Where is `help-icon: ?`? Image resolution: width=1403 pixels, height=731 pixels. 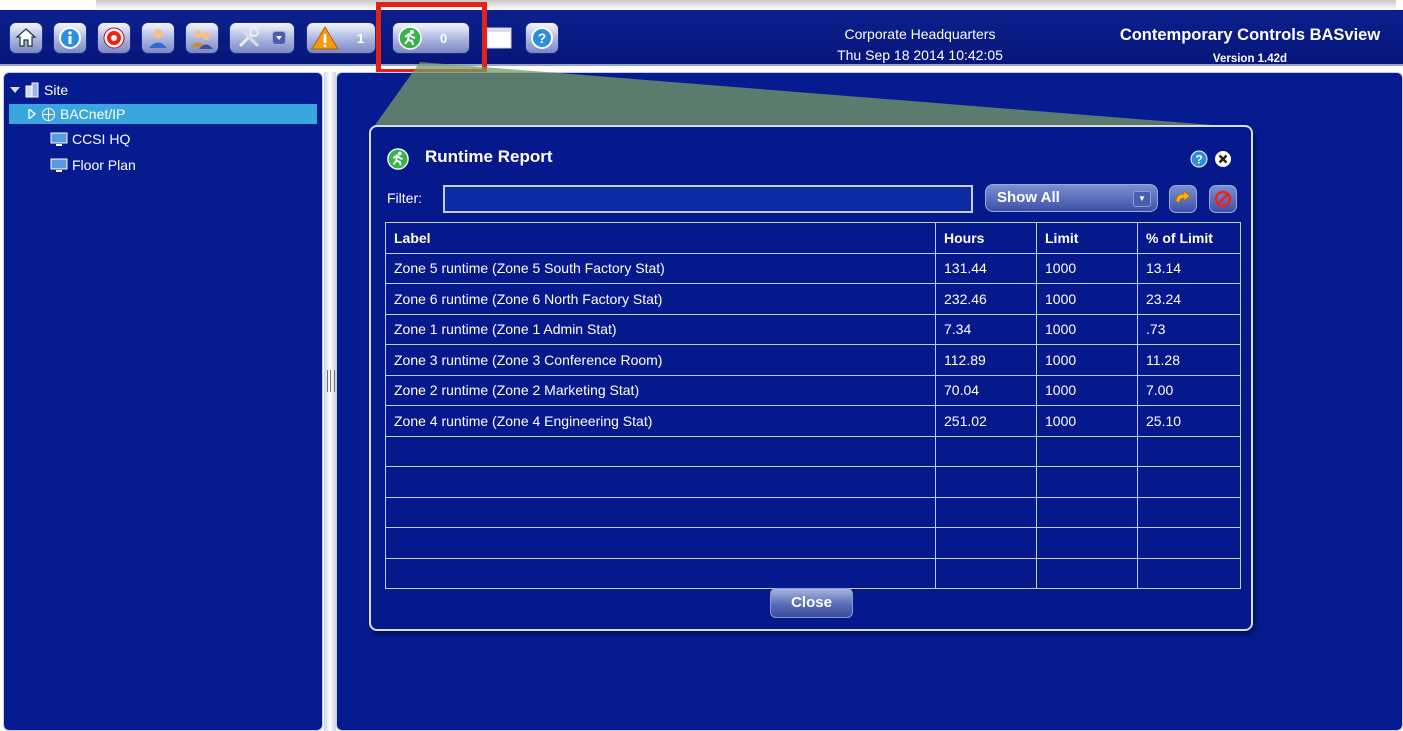
help-icon: ? is located at coordinates (1199, 159).